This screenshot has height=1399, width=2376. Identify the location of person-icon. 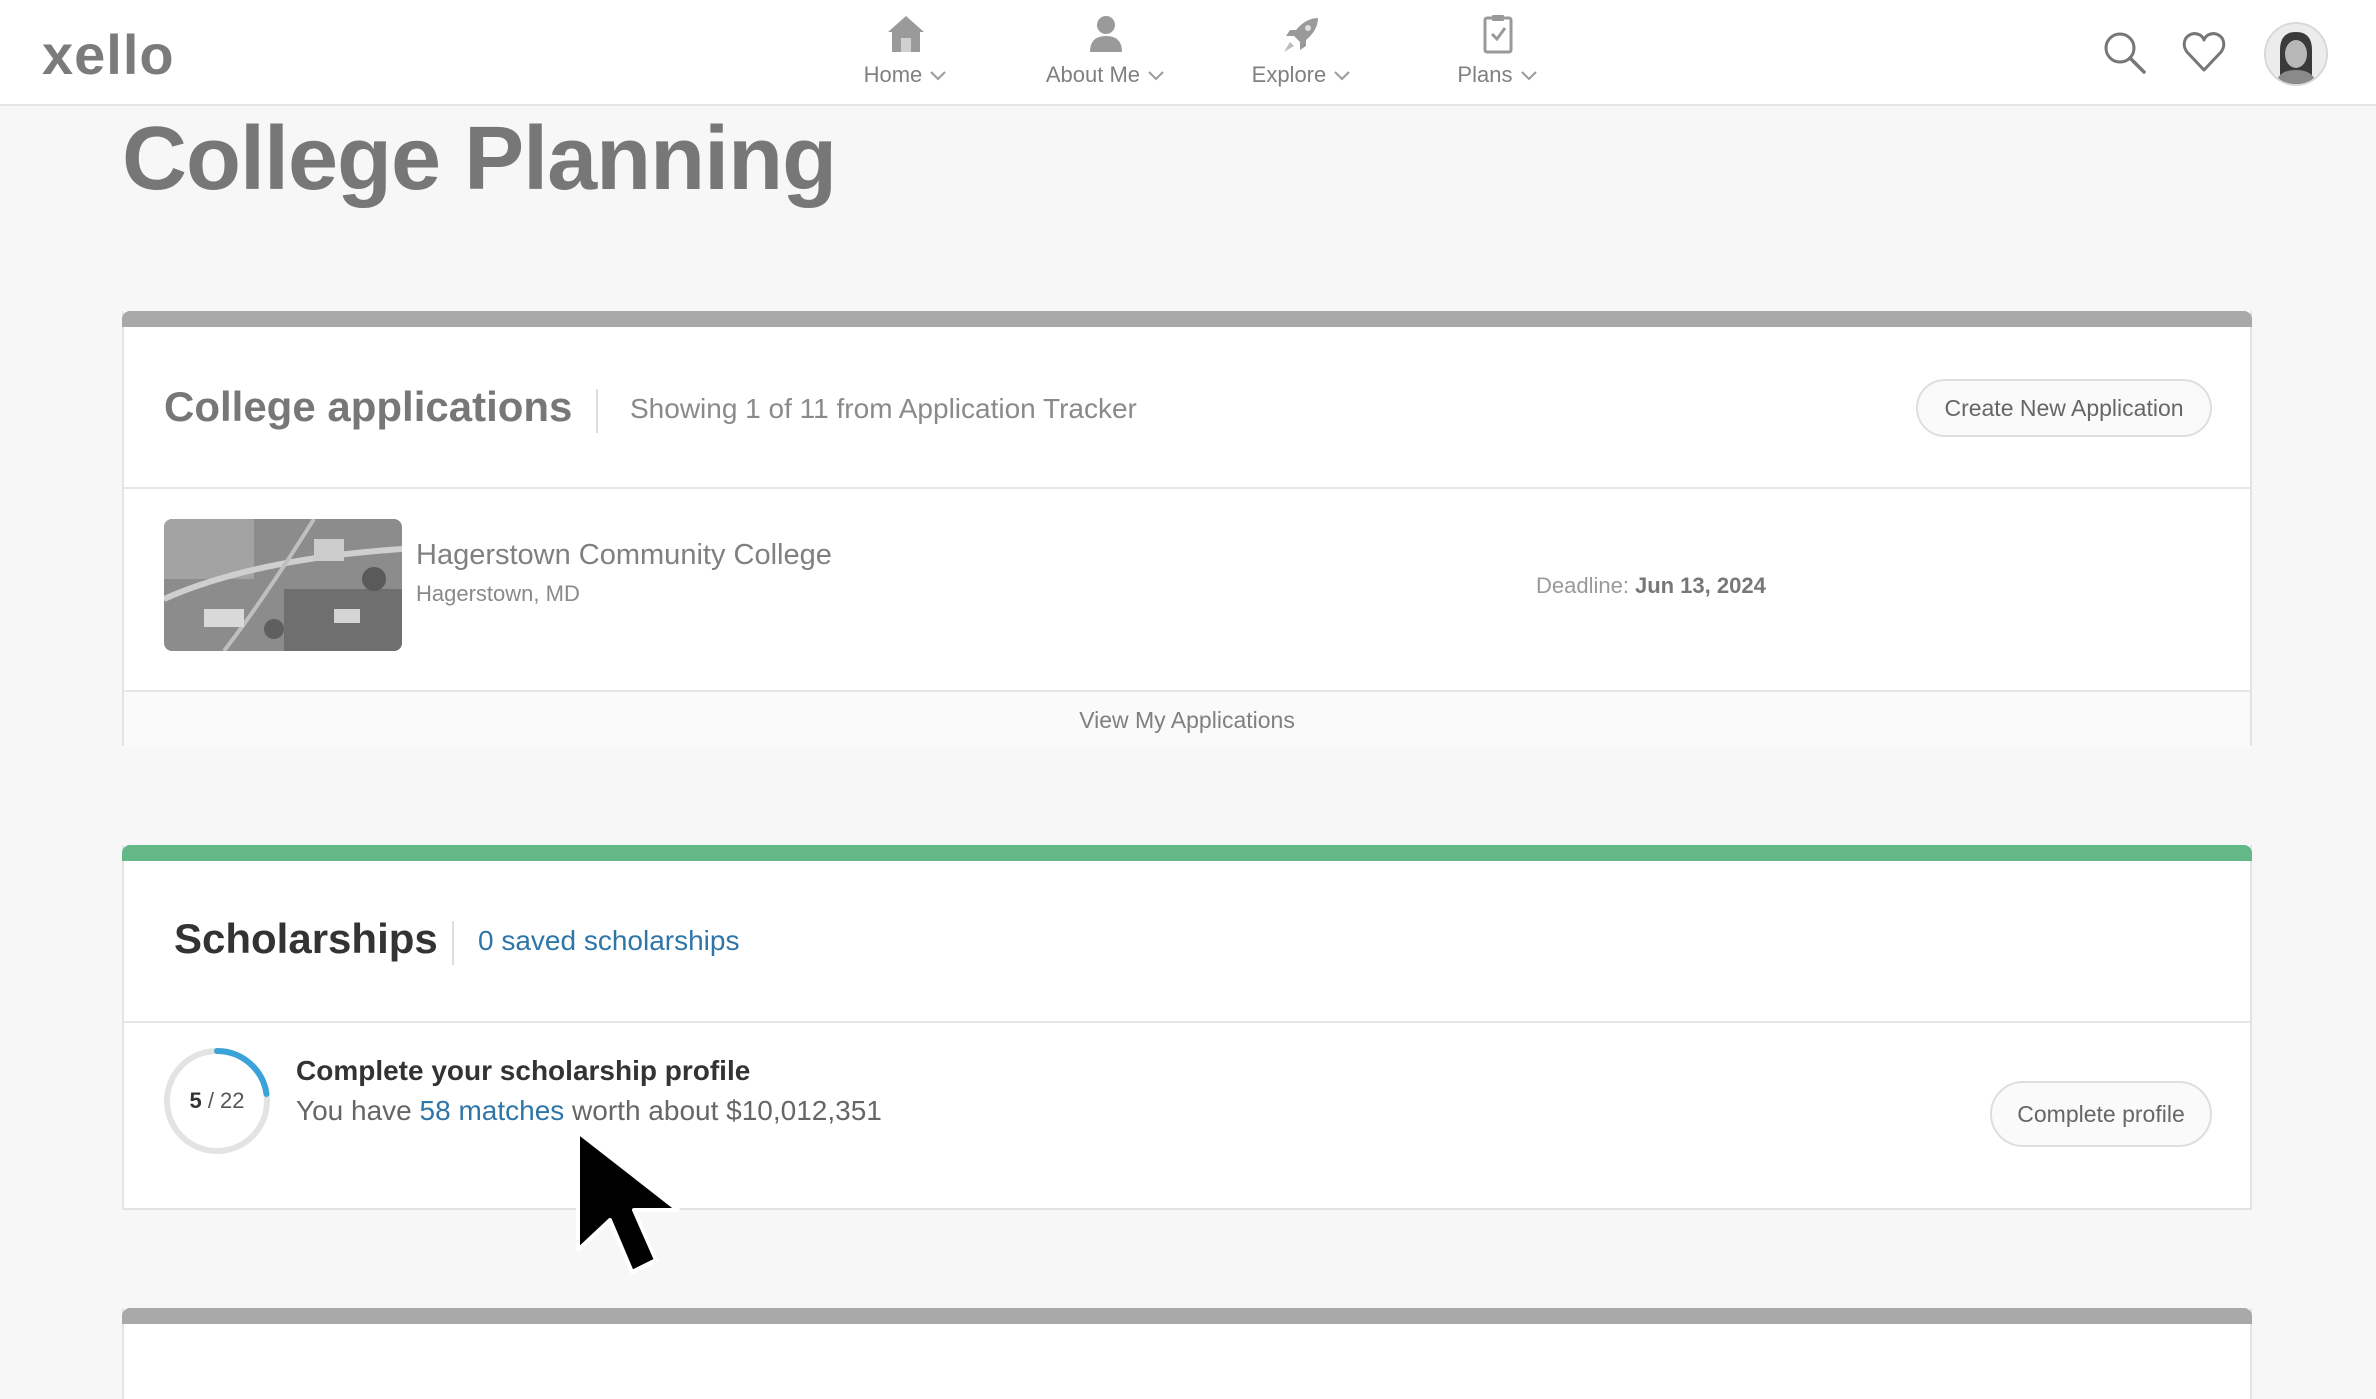
(1106, 34).